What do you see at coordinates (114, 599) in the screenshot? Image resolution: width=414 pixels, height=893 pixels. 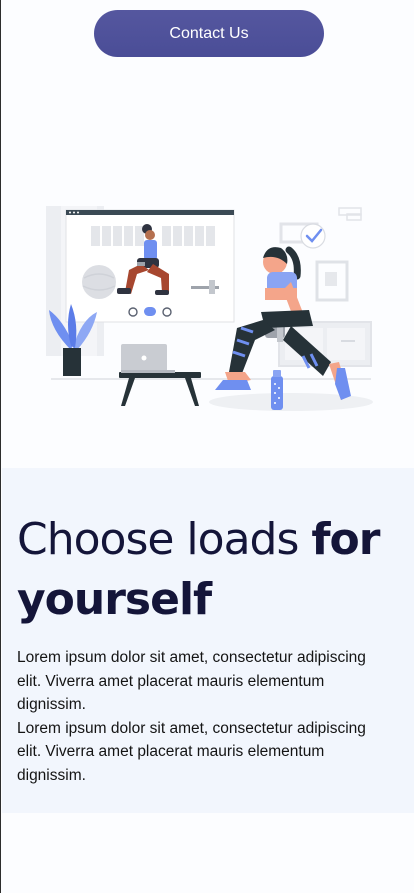 I see `heading-bold-yourself: yourself` at bounding box center [114, 599].